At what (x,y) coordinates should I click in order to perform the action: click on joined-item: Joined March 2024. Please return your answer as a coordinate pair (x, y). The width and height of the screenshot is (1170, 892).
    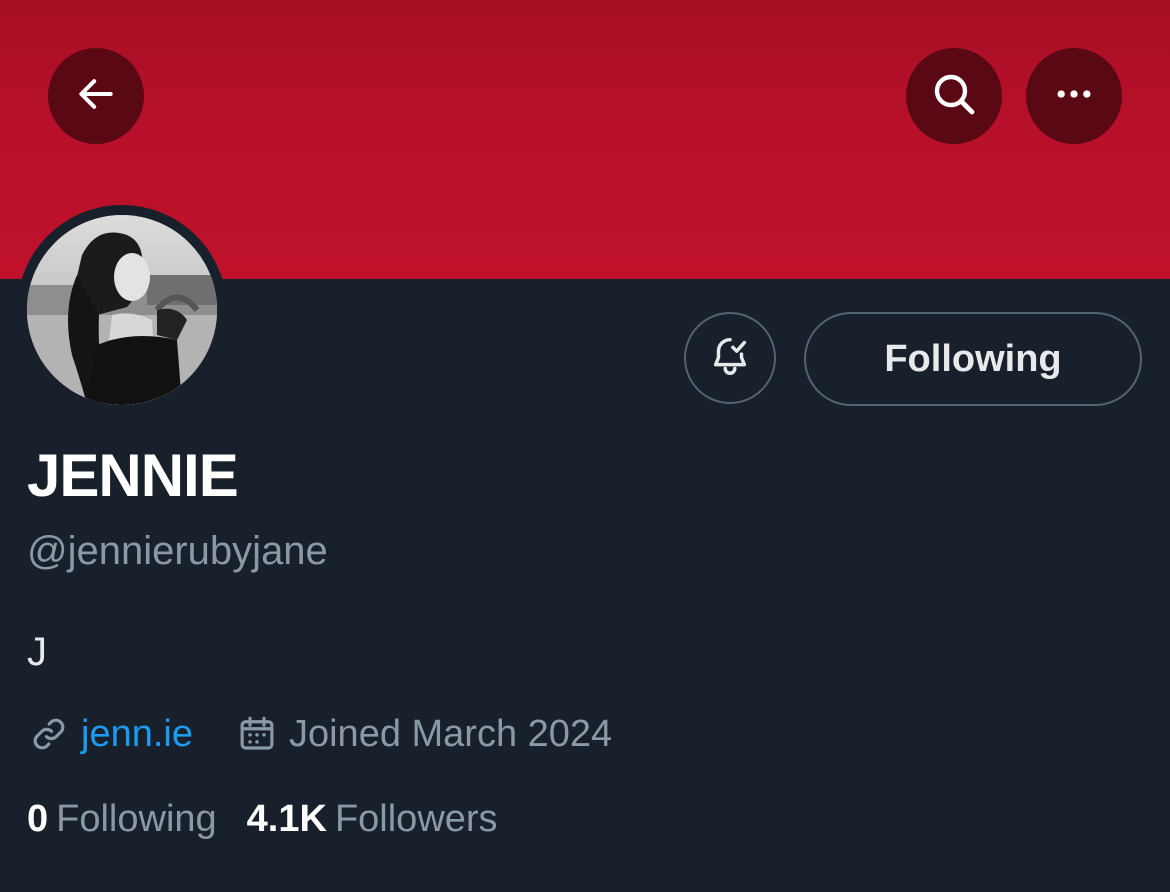
    Looking at the image, I should click on (423, 734).